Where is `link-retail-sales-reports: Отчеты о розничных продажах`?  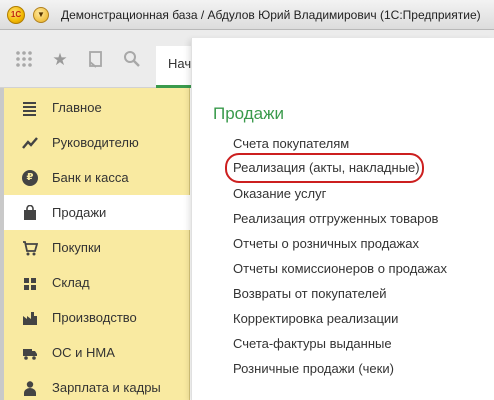
link-retail-sales-reports: Отчеты о розничных продажах is located at coordinates (326, 243).